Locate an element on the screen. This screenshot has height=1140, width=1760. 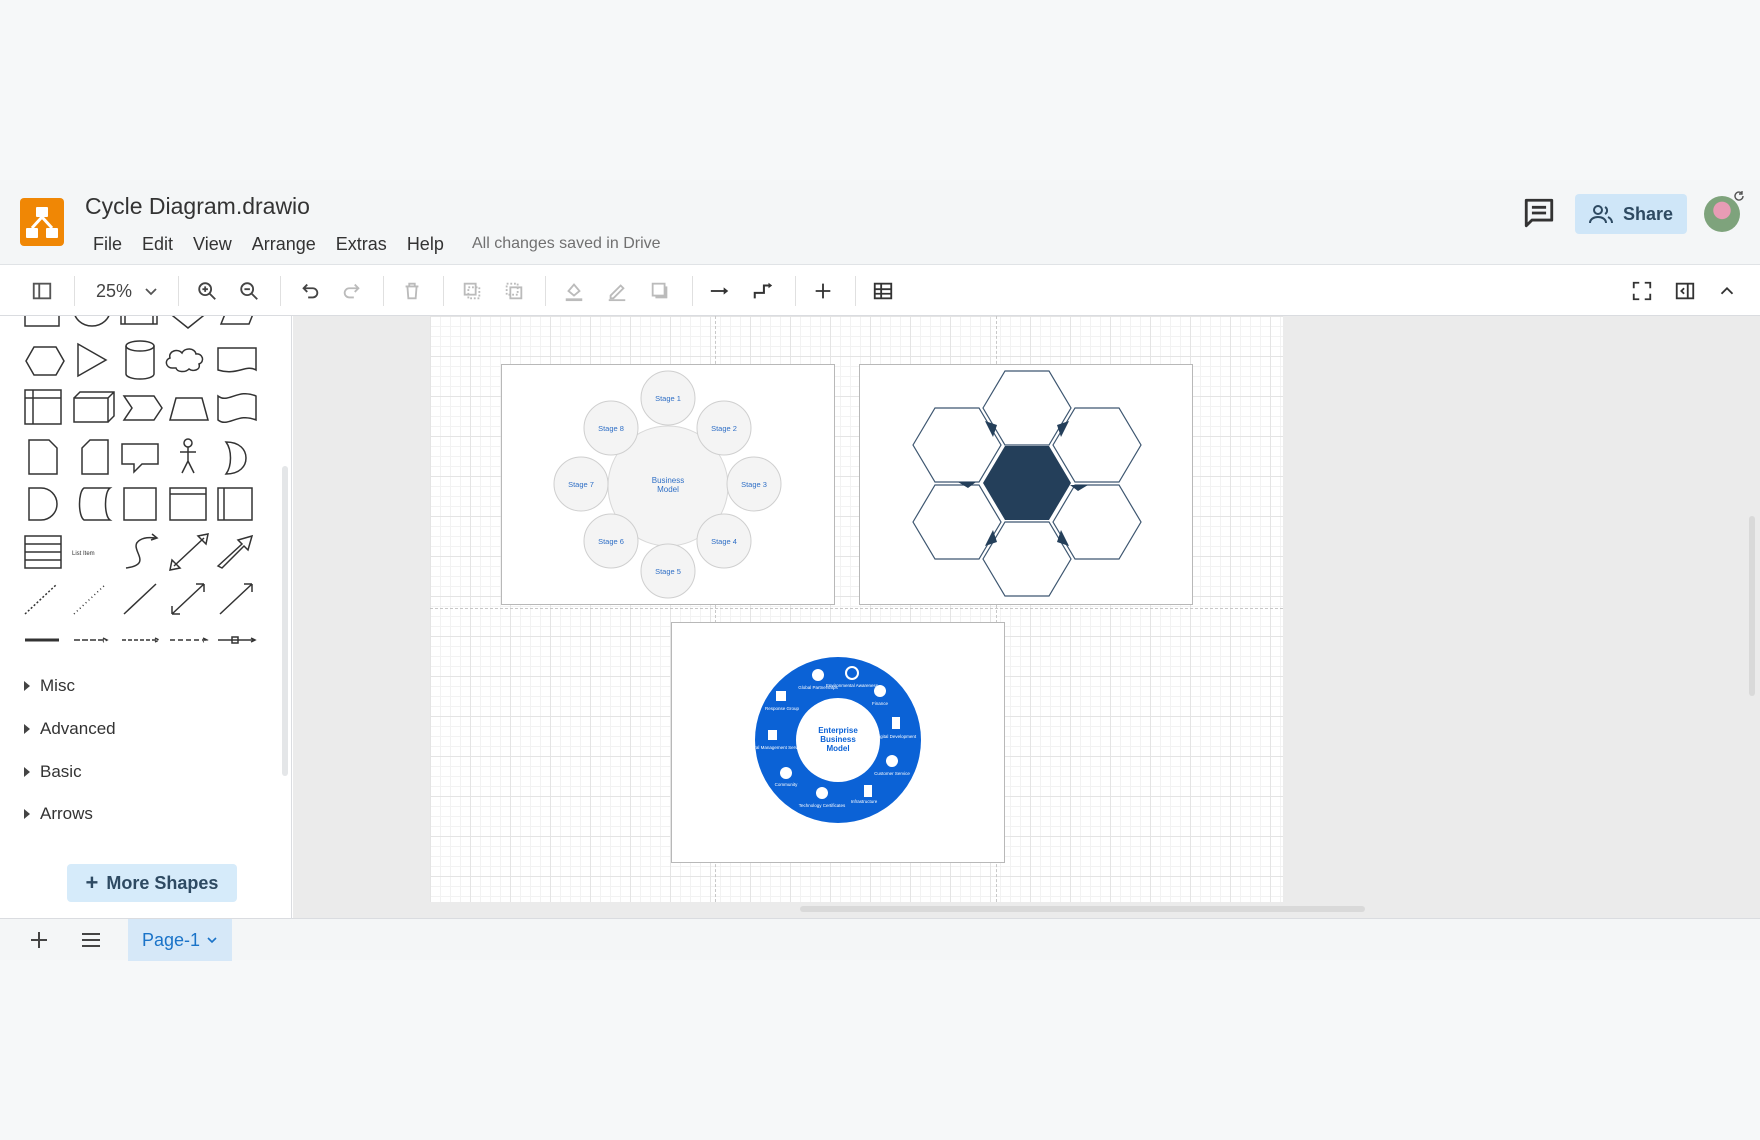
sidebar-scrollbar is located at coordinates (285, 621).